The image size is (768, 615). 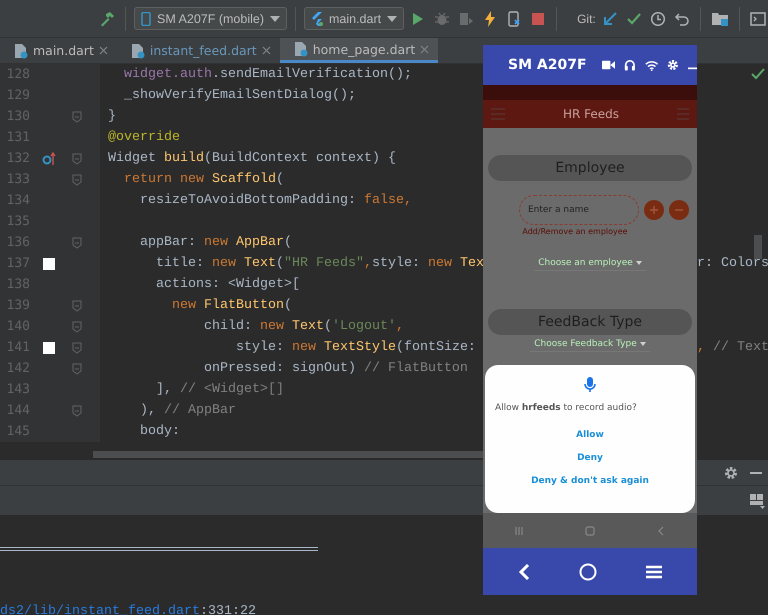 I want to click on name-field: Enter a name, so click(x=579, y=210).